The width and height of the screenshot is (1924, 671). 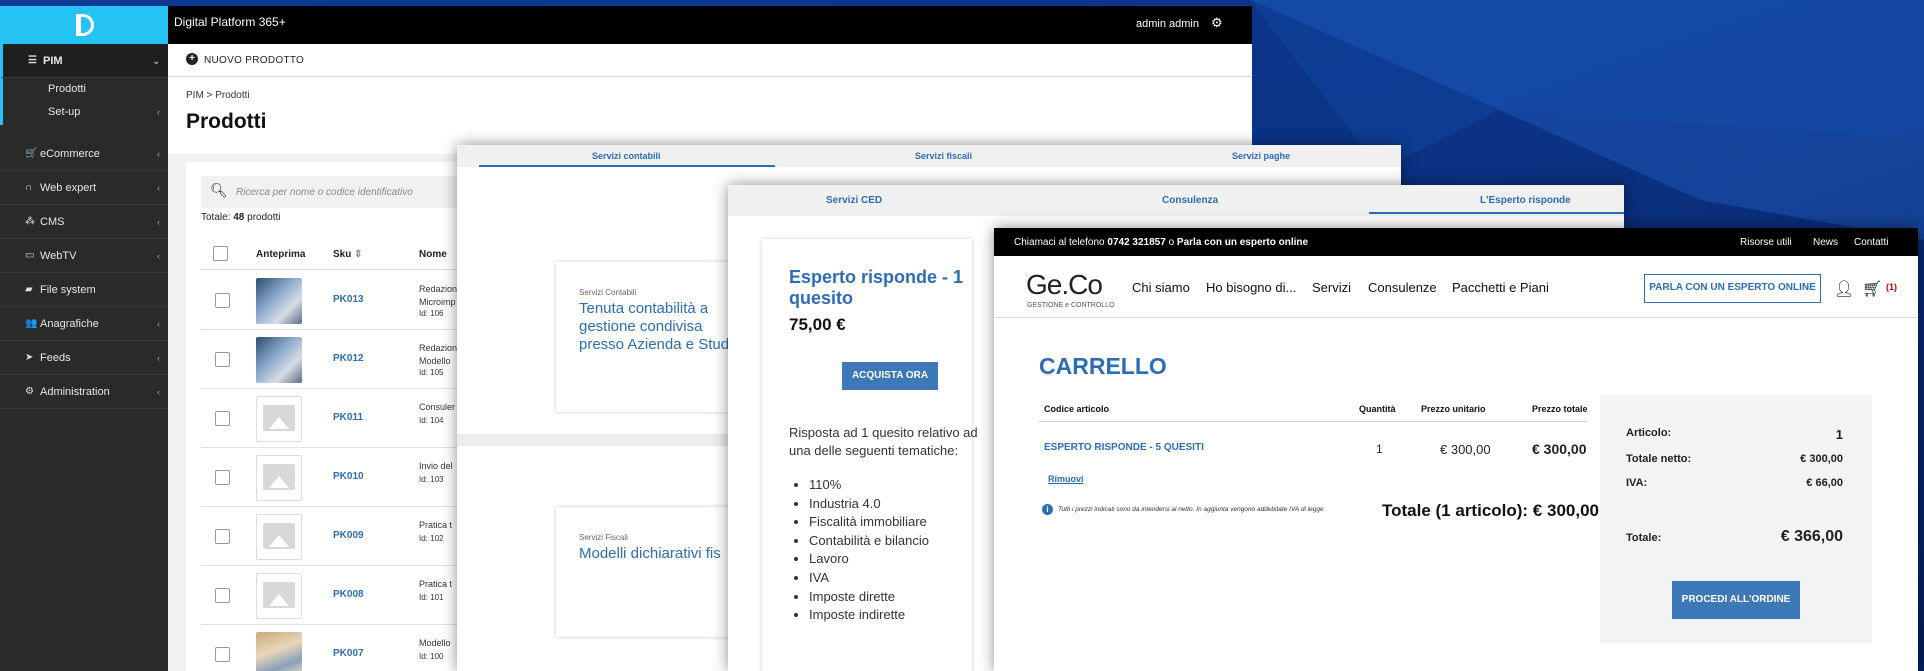 I want to click on sidebar-item-ecommerce: 🛒 eCommerce ‹, so click(x=84, y=154).